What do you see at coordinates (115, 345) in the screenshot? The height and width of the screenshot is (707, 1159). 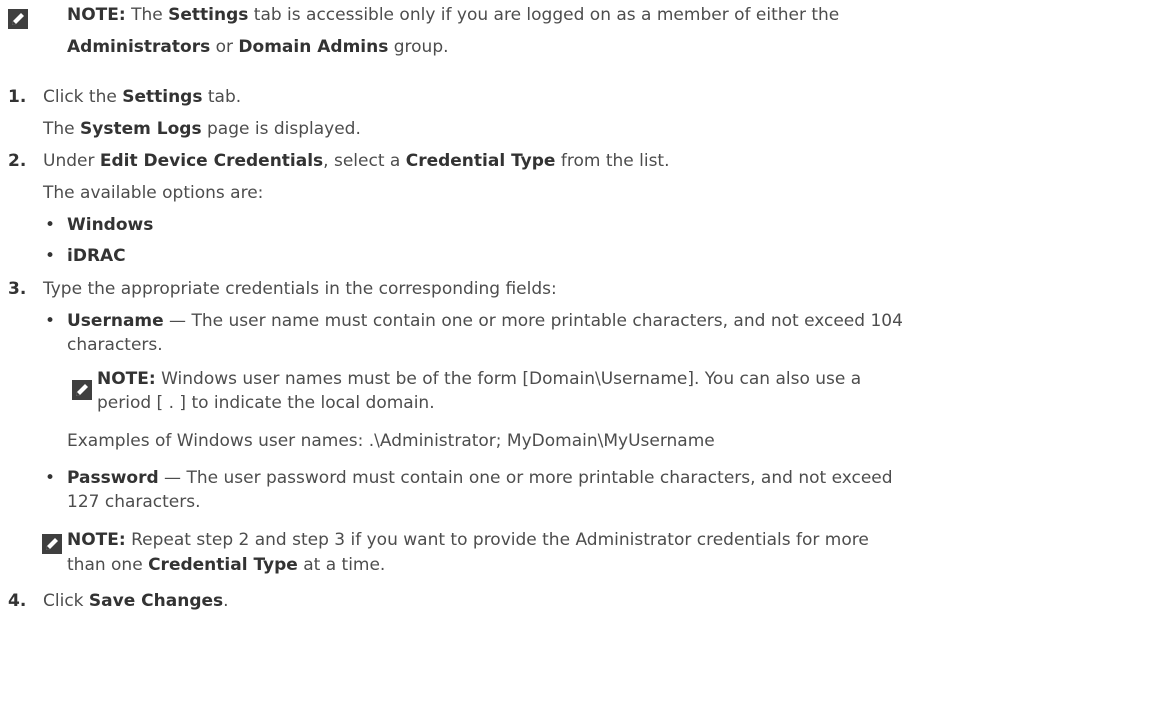 I see `username-line-2: characters.` at bounding box center [115, 345].